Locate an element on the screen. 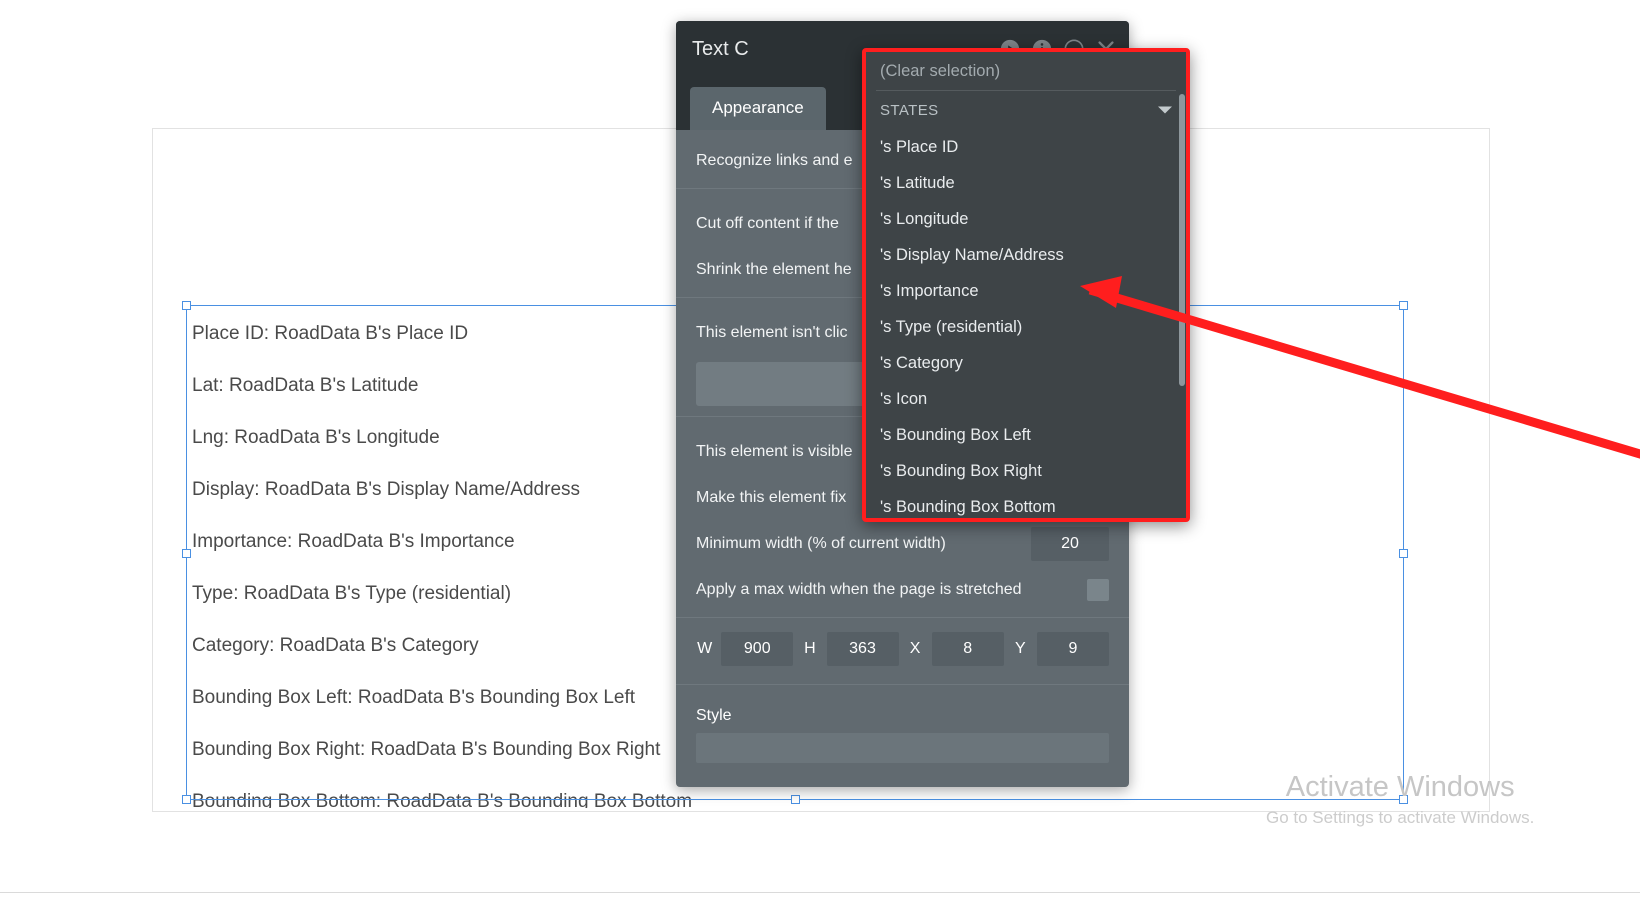  height-input: 363 is located at coordinates (862, 649).